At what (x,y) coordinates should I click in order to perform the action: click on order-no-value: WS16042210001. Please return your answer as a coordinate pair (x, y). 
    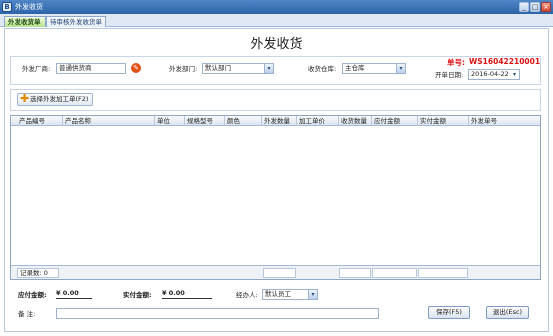
    Looking at the image, I should click on (505, 61).